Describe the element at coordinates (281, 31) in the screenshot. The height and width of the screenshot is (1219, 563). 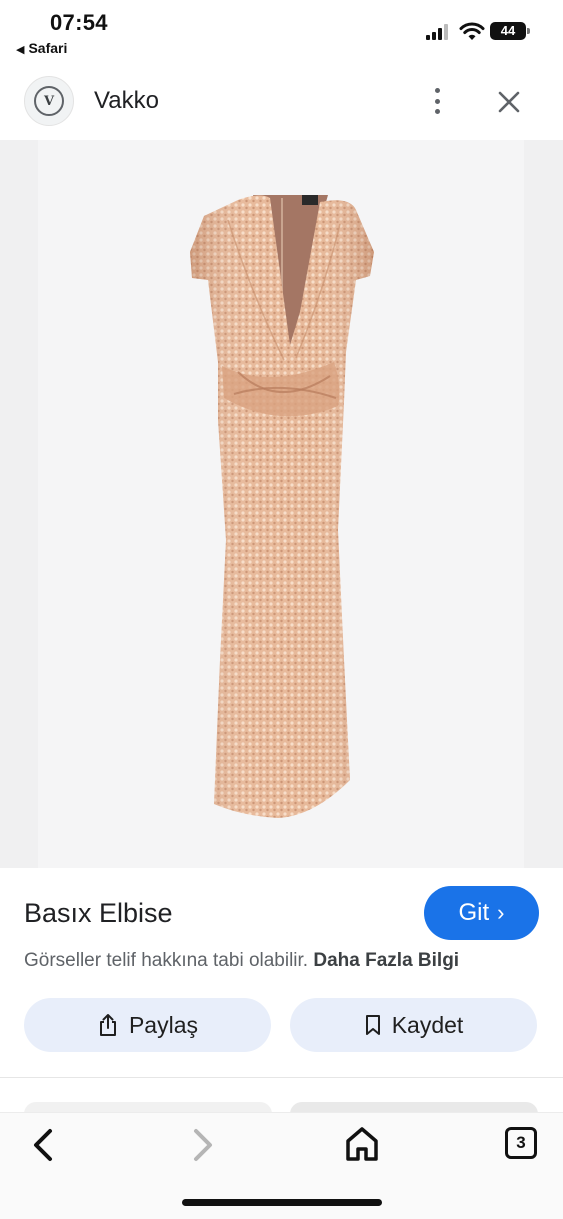
I see `status-bar: 07:54 ◀ Safari 44` at that location.